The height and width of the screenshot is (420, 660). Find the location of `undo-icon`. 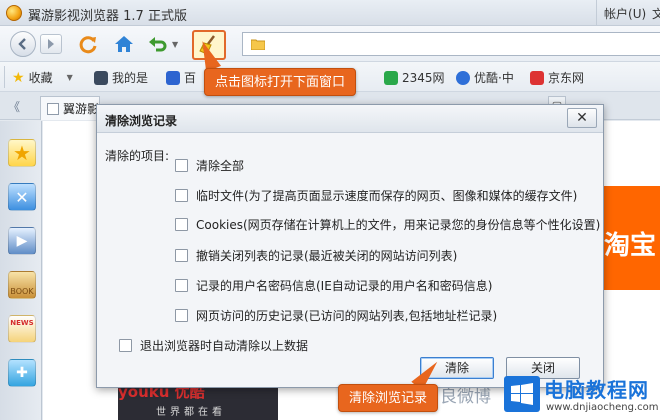

undo-icon is located at coordinates (158, 44).